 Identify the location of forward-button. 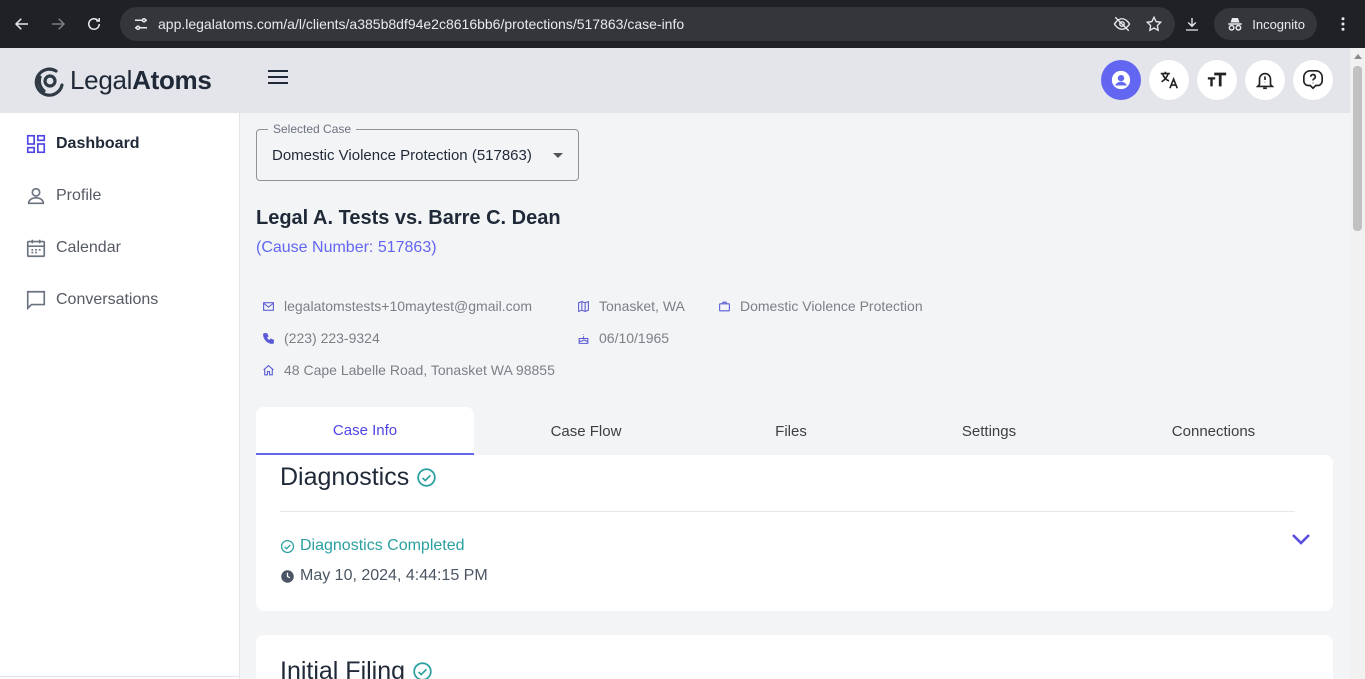
(58, 24).